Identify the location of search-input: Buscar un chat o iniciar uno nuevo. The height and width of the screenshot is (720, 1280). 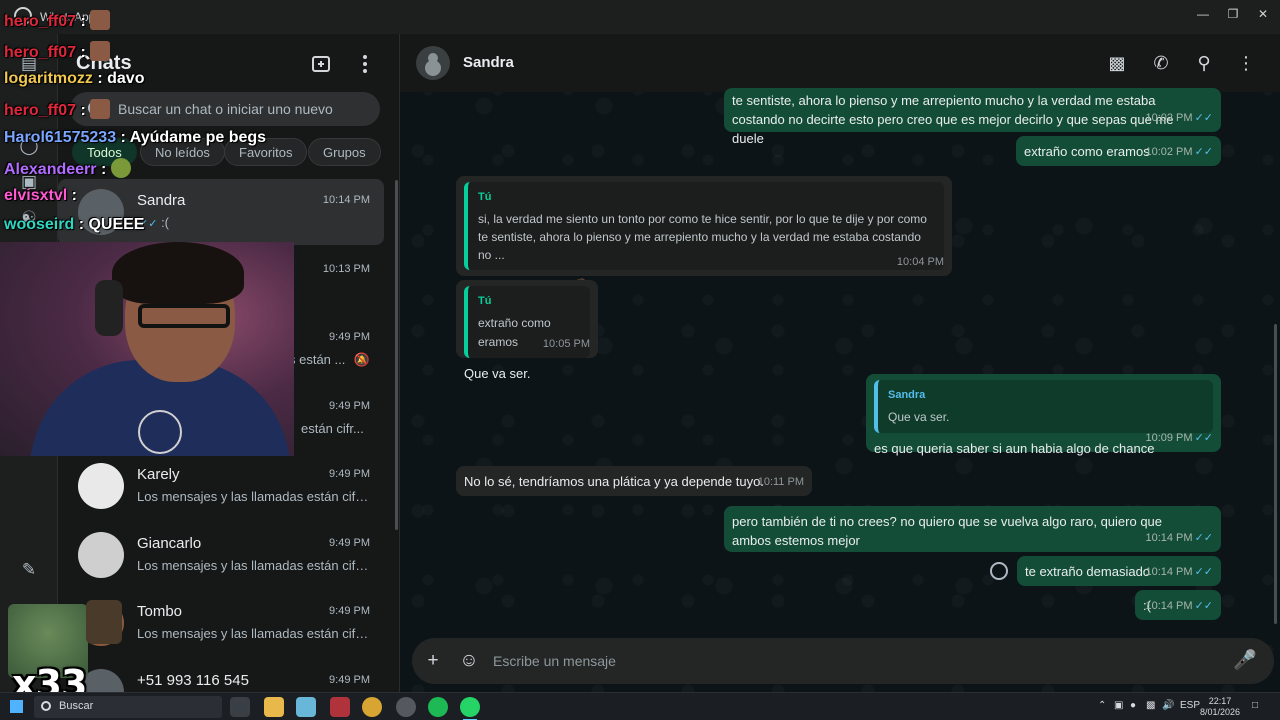
(225, 109).